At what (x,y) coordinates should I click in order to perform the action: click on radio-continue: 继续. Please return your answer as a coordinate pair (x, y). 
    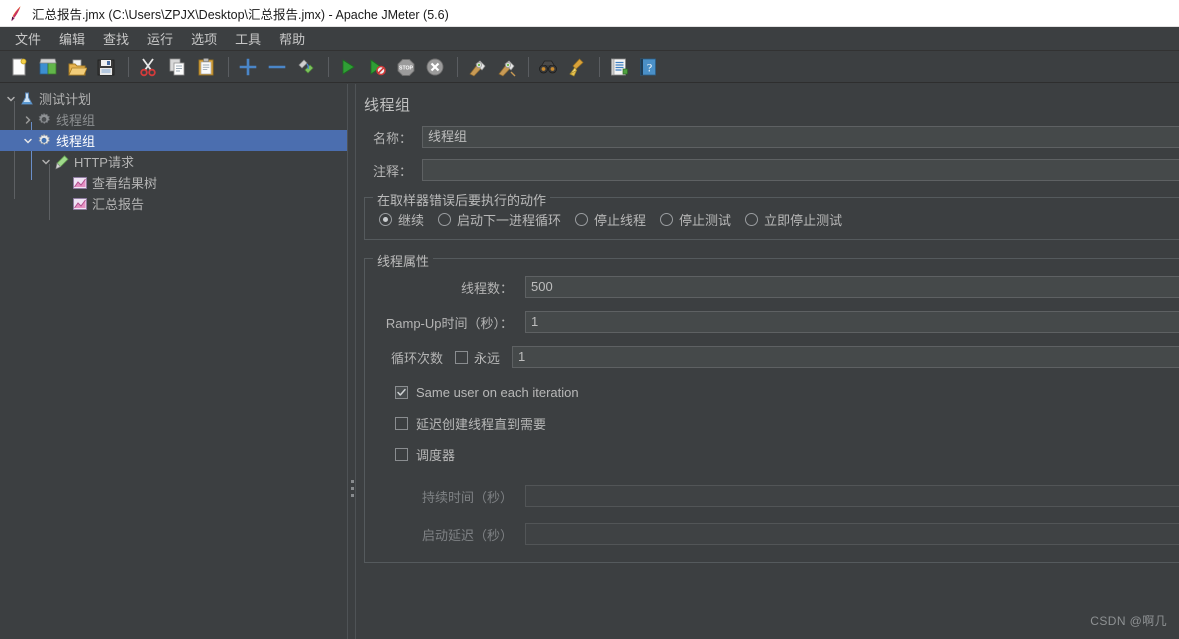
    Looking at the image, I should click on (401, 219).